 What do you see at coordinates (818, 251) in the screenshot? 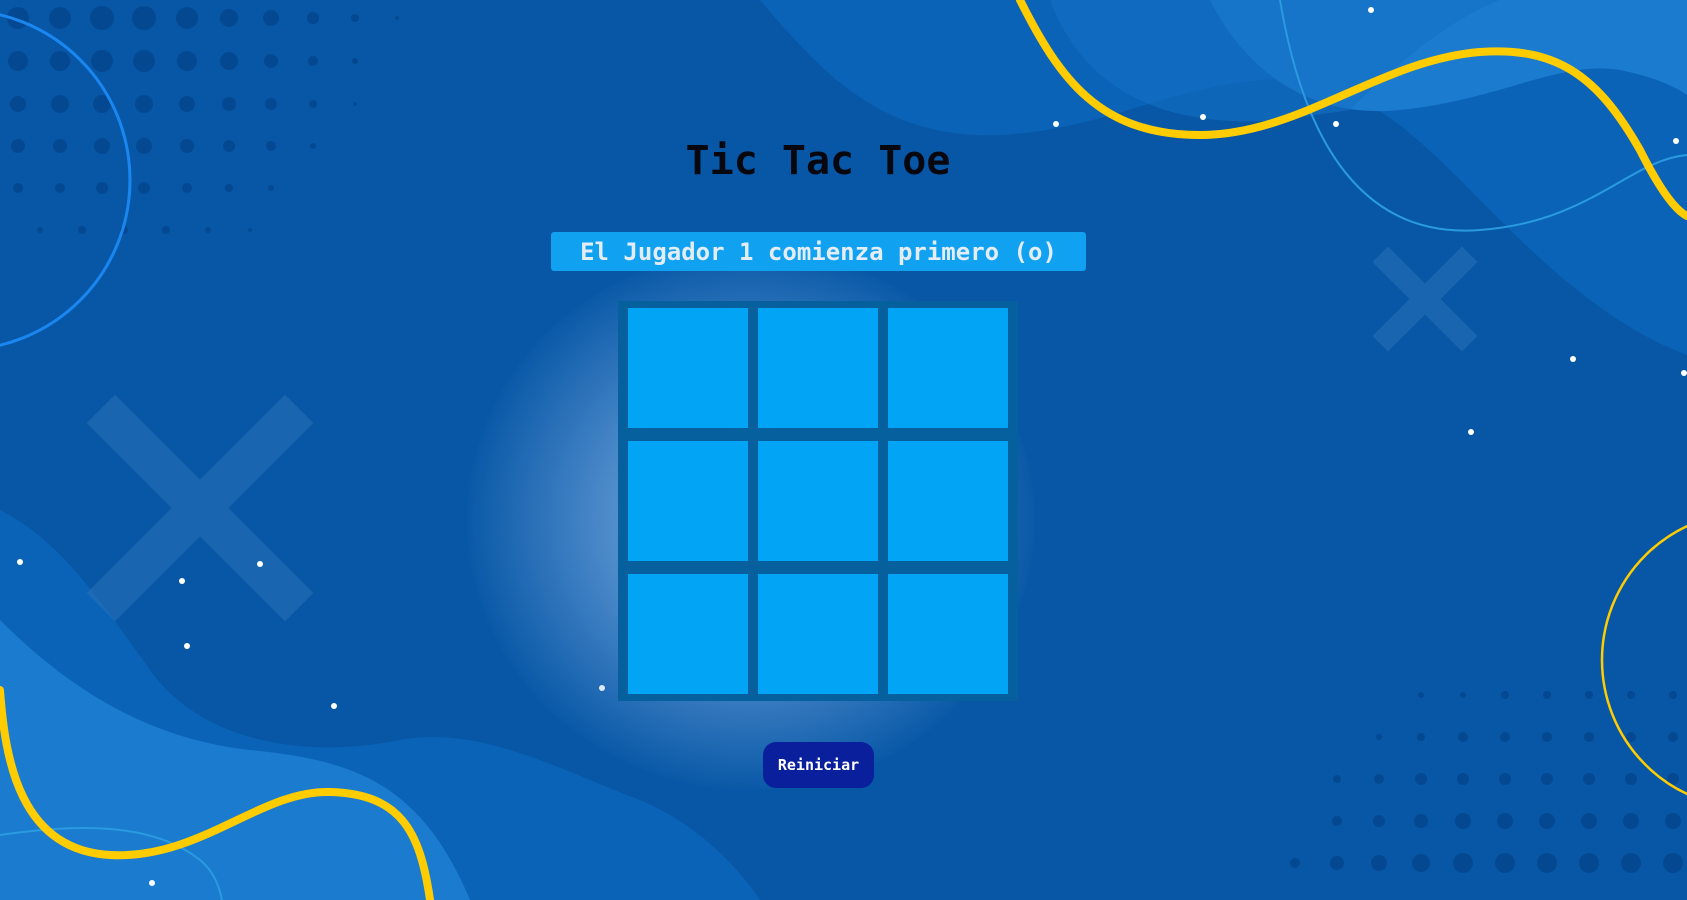
I see `turn-status-banner: El Jugador 1 comienza primero (o)` at bounding box center [818, 251].